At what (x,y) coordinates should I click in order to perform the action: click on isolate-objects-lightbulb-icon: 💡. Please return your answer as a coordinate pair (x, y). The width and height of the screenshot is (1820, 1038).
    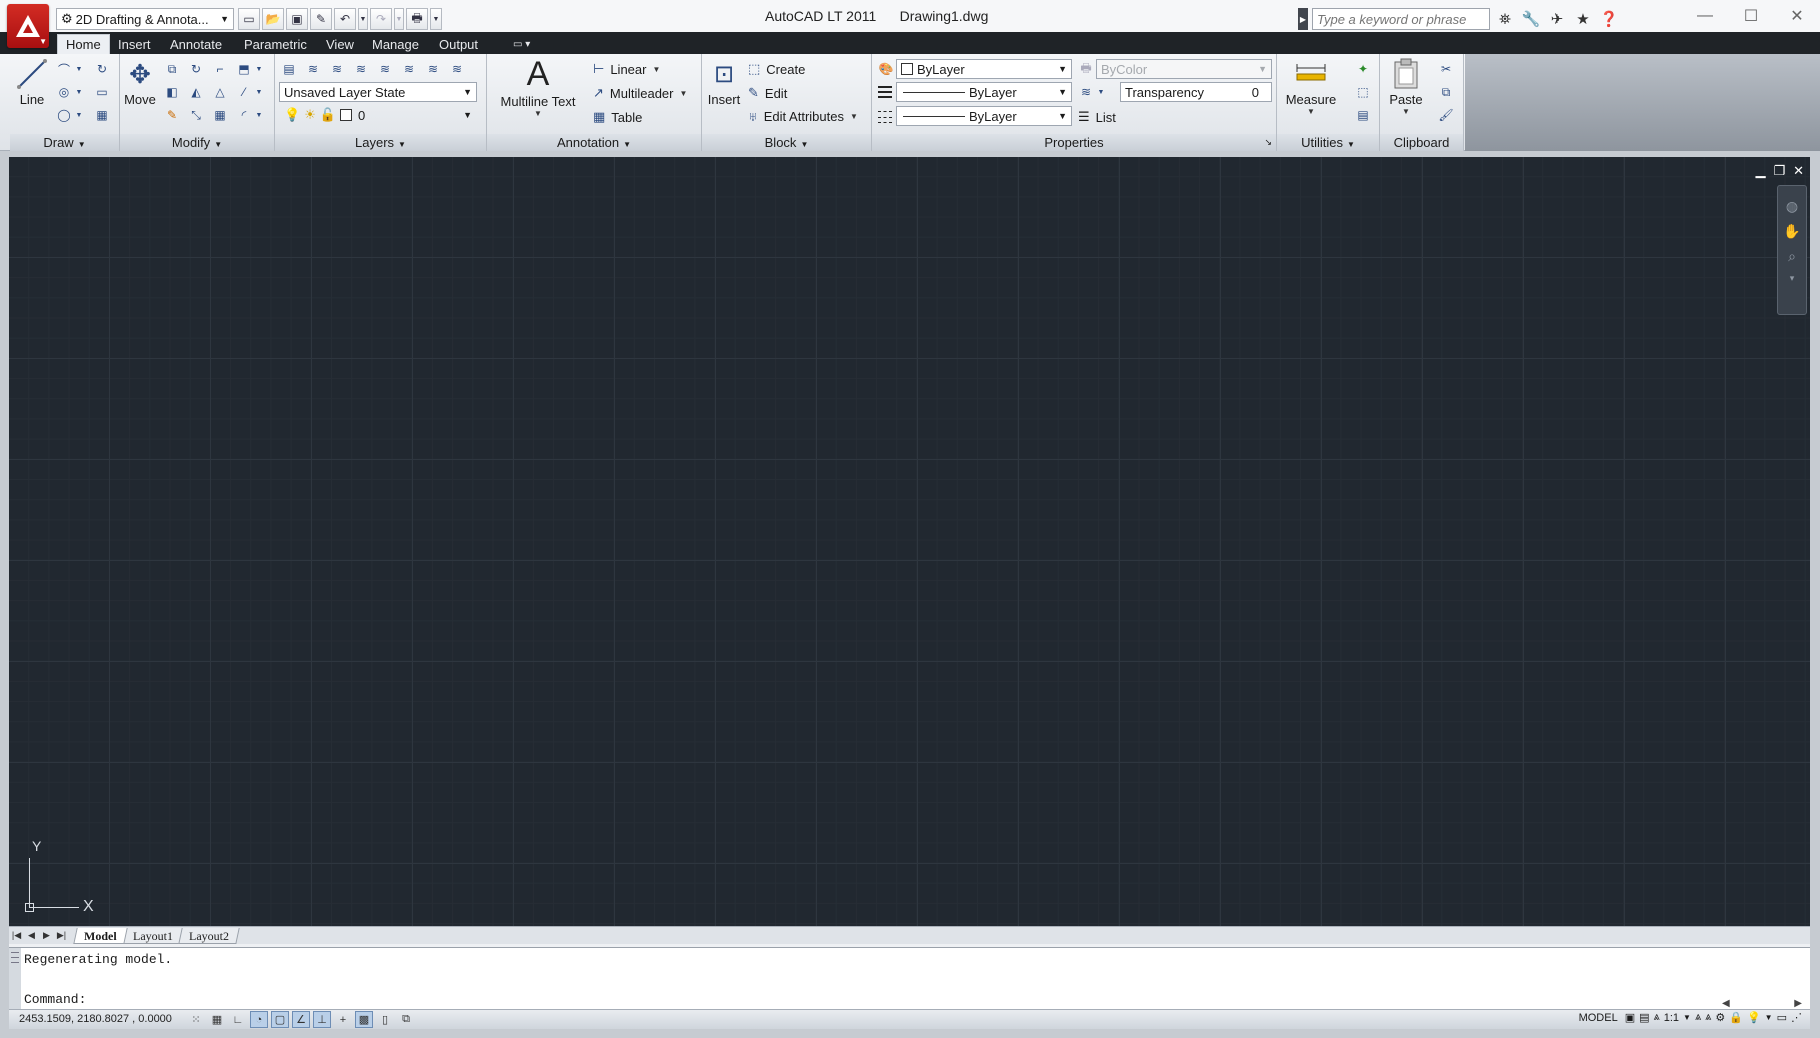
    Looking at the image, I should click on (1754, 1017).